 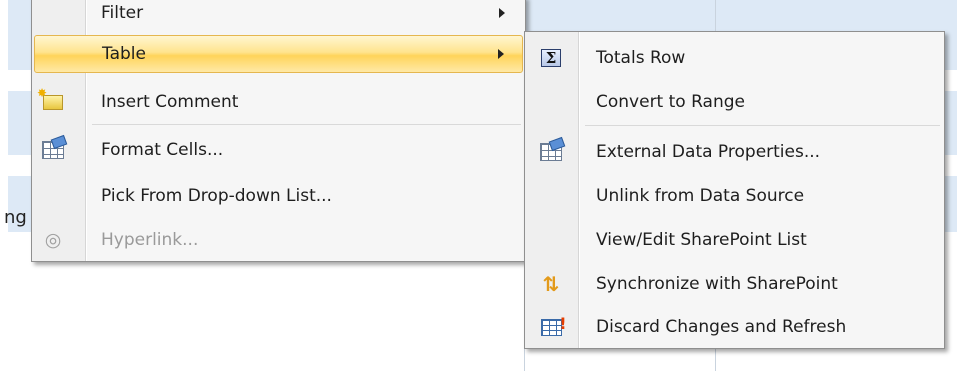 What do you see at coordinates (124, 54) in the screenshot?
I see `menu-item-label: Table` at bounding box center [124, 54].